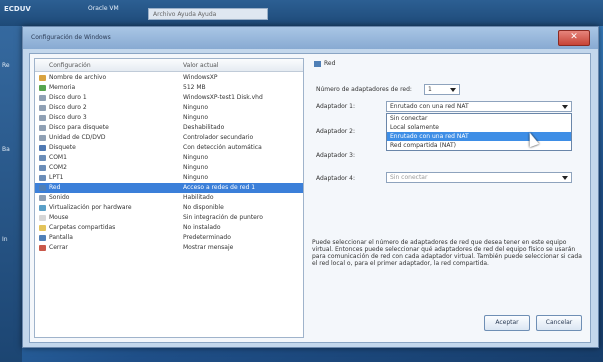 This screenshot has width=603, height=362. What do you see at coordinates (479, 118) in the screenshot?
I see `dropdown-option: Sin conectar` at bounding box center [479, 118].